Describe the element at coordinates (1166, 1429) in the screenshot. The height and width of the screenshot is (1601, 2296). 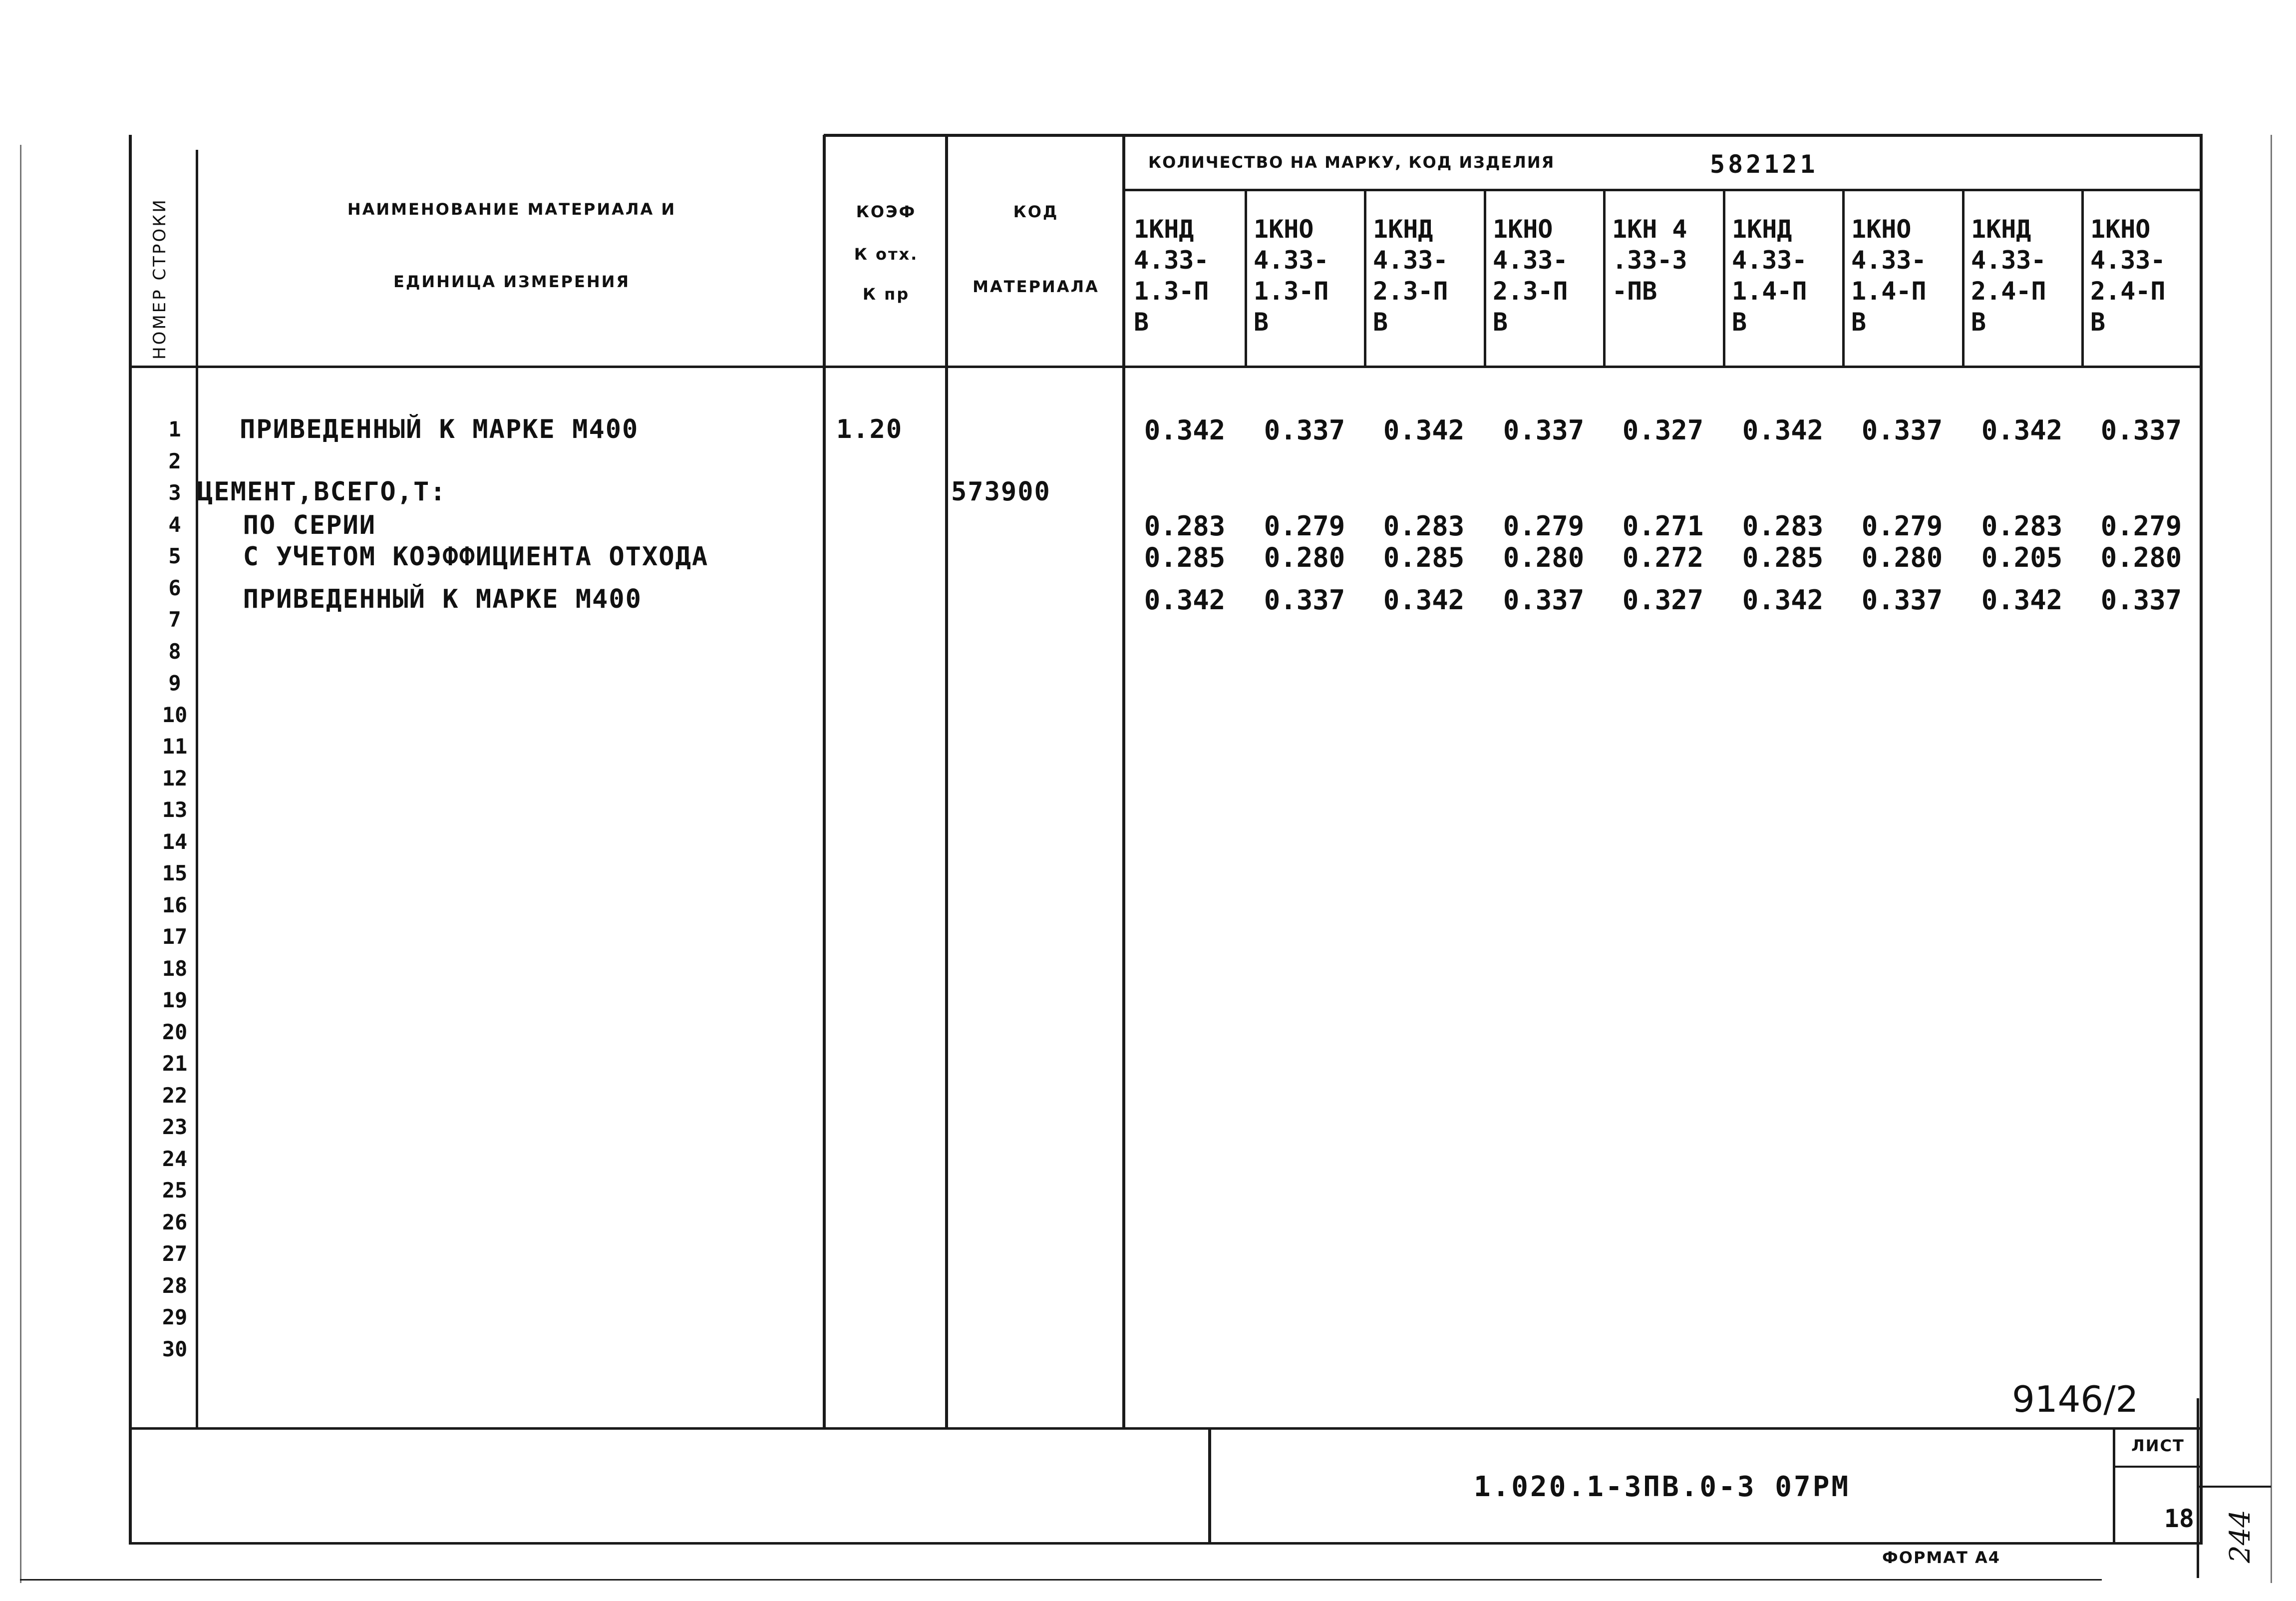
I see `table-bottom-line` at that location.